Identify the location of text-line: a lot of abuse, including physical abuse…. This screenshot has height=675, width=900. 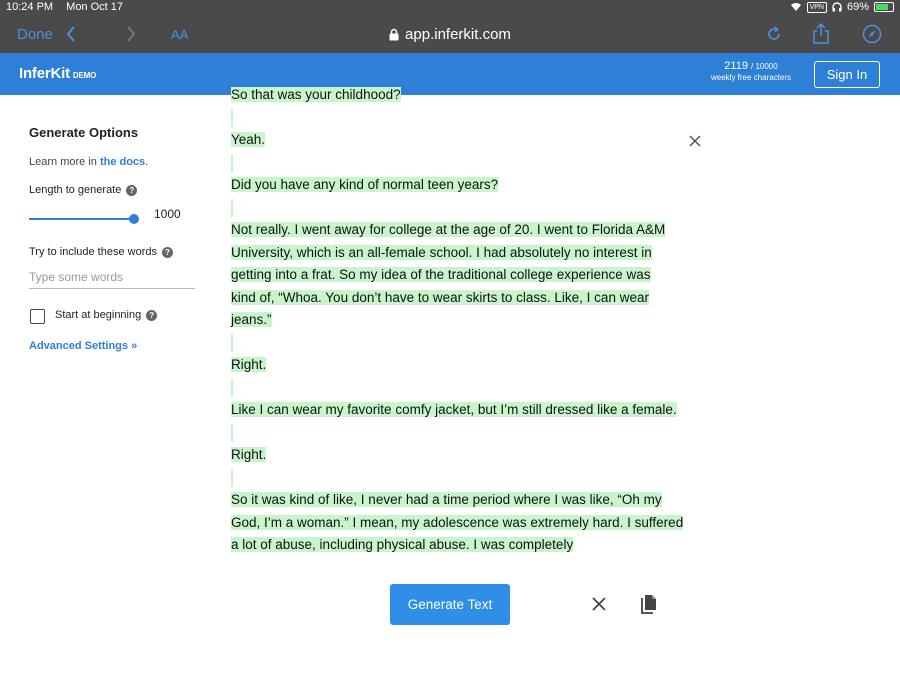
(461, 545).